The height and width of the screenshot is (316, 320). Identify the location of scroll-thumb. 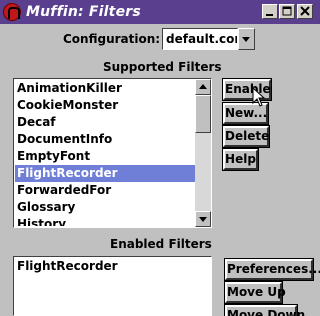
(203, 114).